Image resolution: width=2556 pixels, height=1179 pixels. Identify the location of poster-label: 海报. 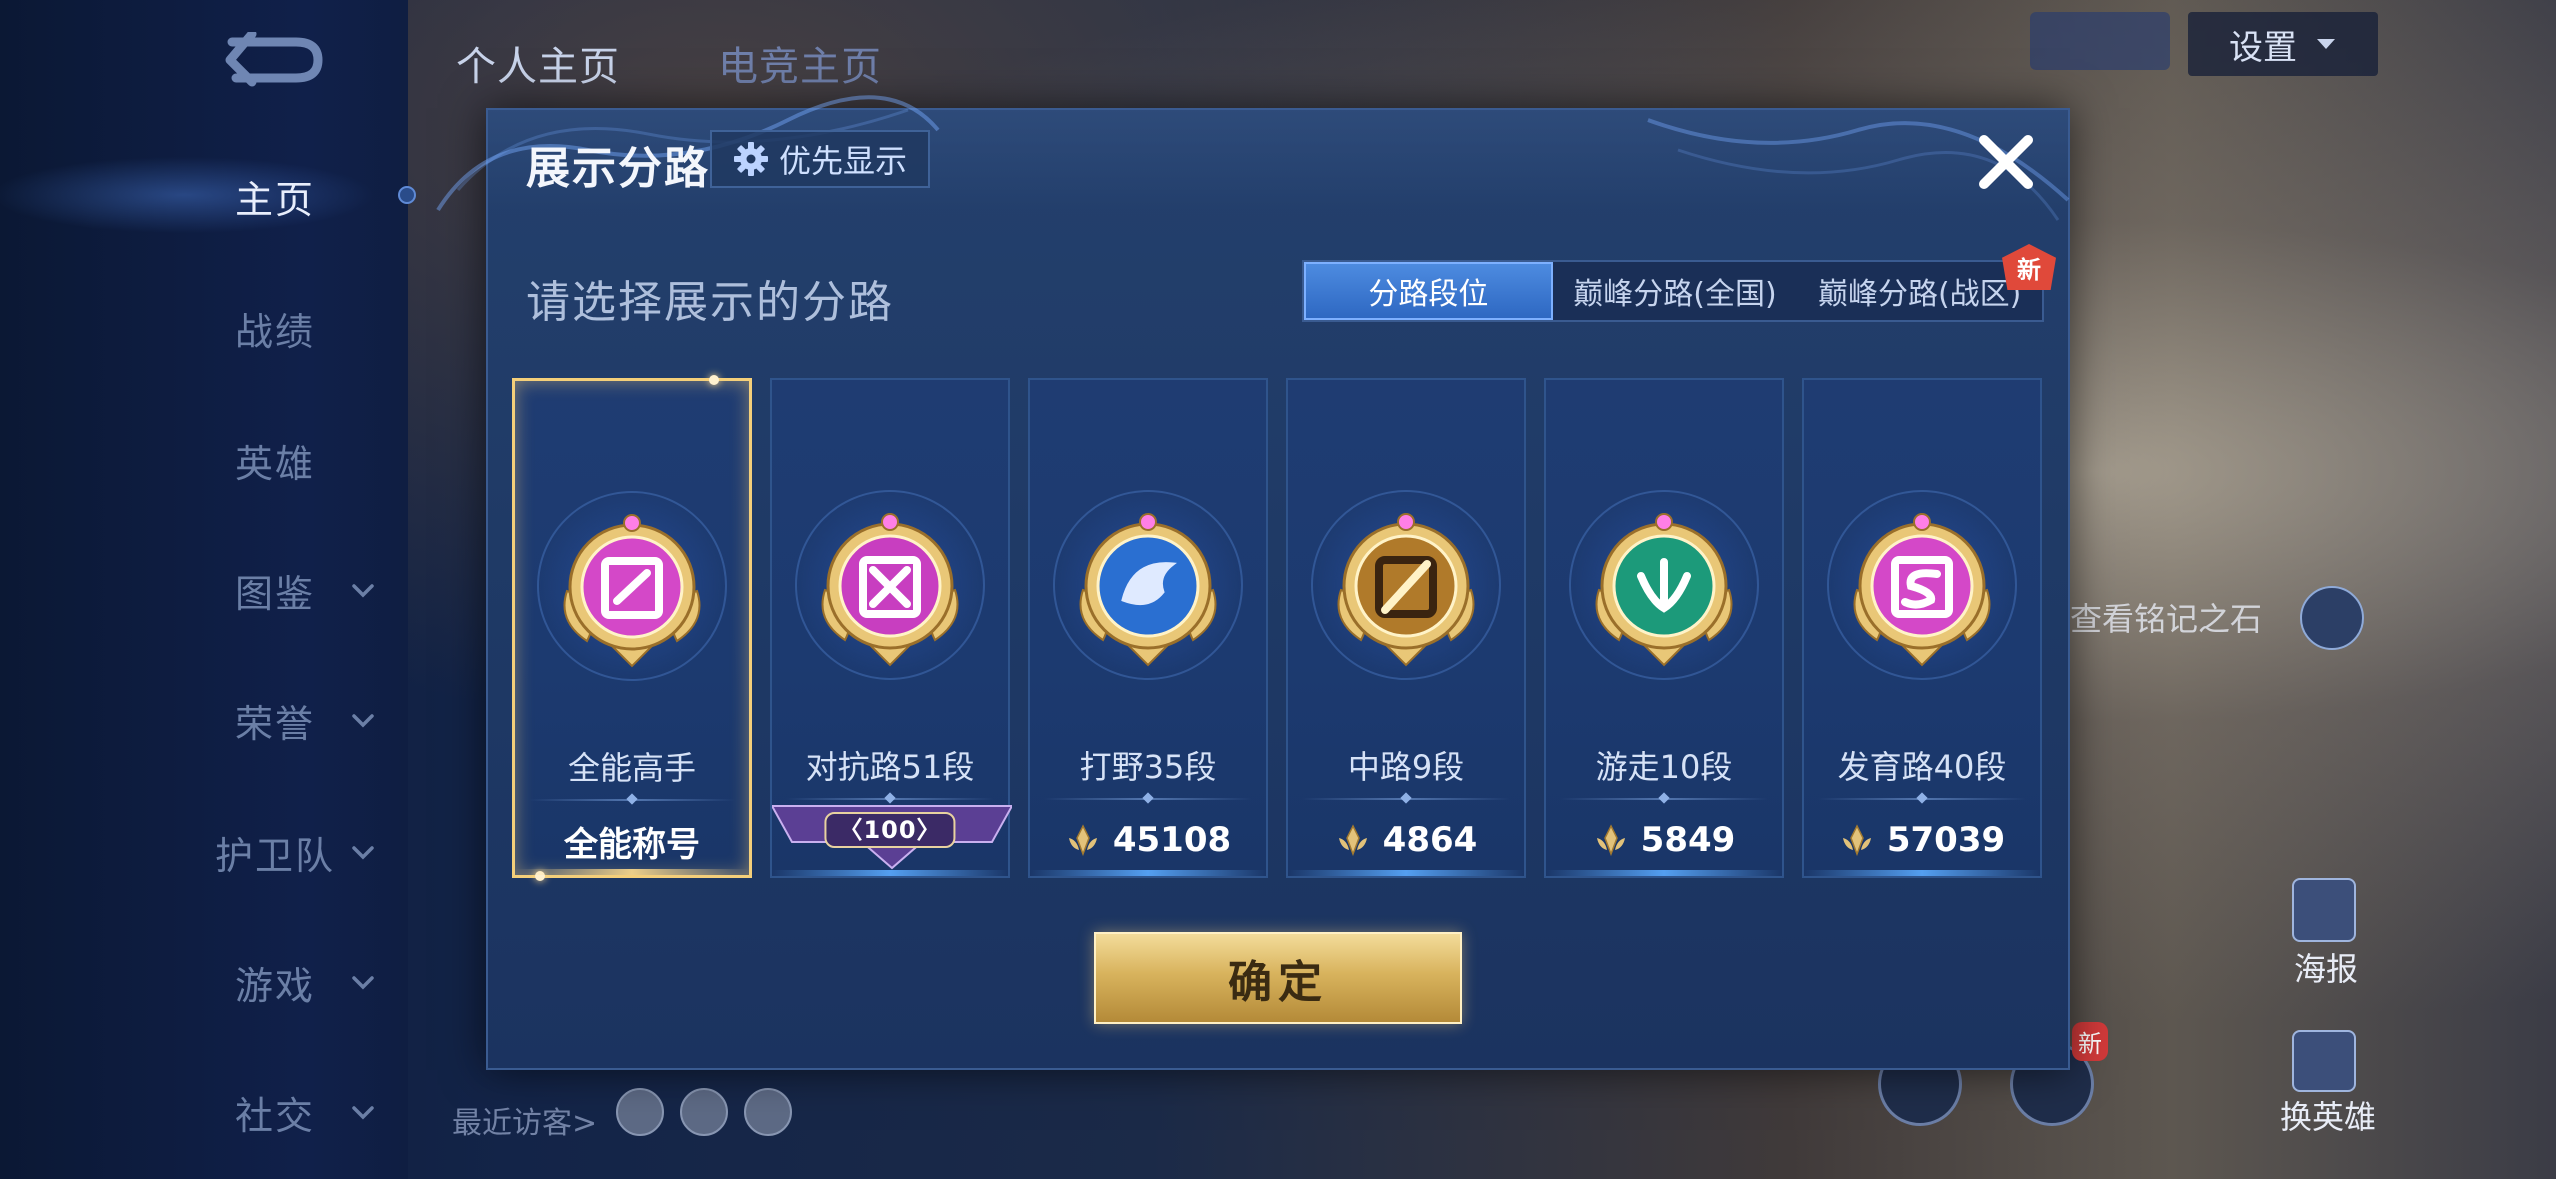
(2326, 967).